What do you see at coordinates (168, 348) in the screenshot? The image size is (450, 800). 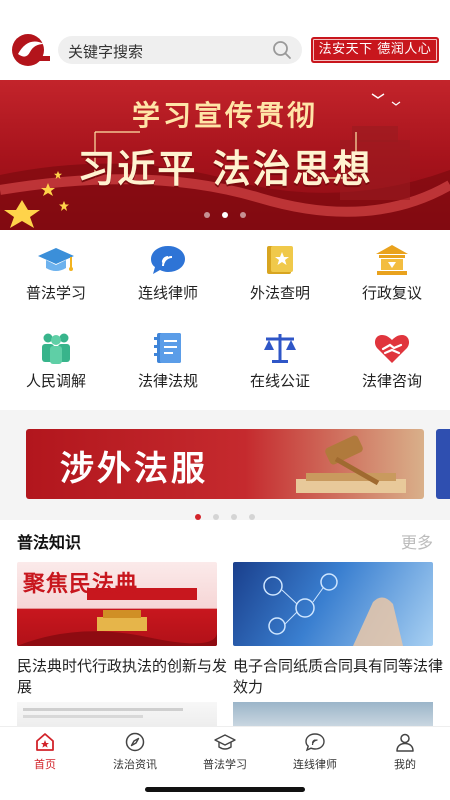 I see `notebook-icon` at bounding box center [168, 348].